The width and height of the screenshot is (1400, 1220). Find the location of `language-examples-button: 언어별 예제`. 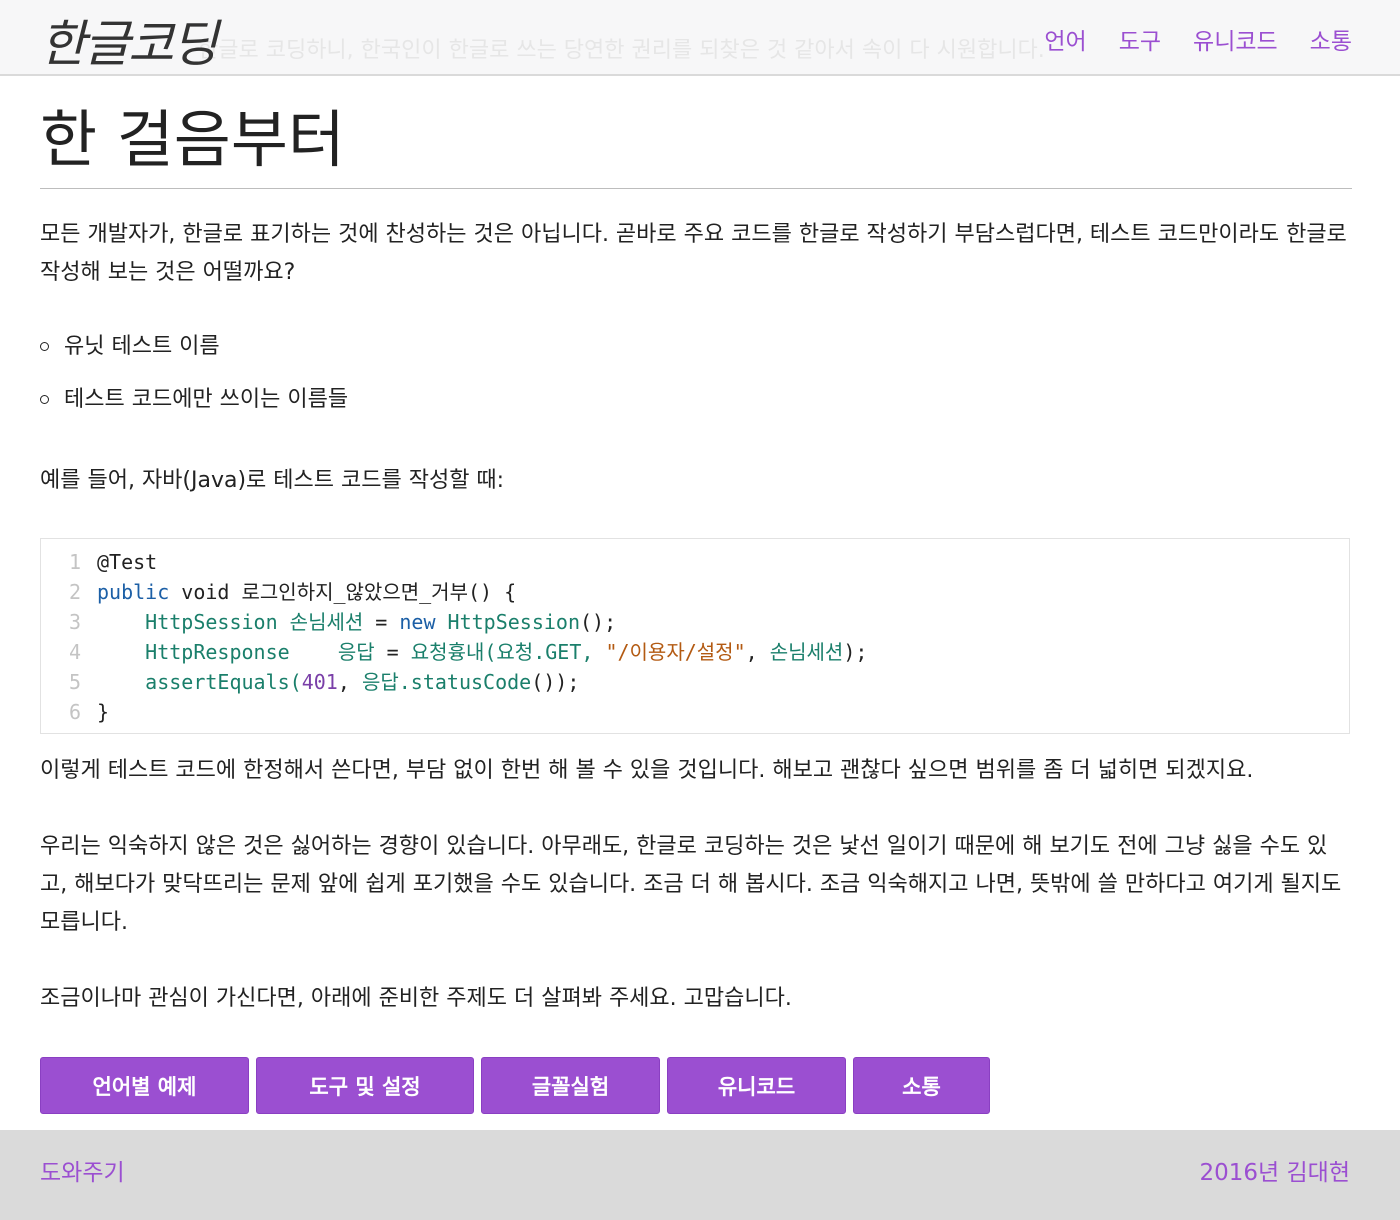

language-examples-button: 언어별 예제 is located at coordinates (144, 1085).